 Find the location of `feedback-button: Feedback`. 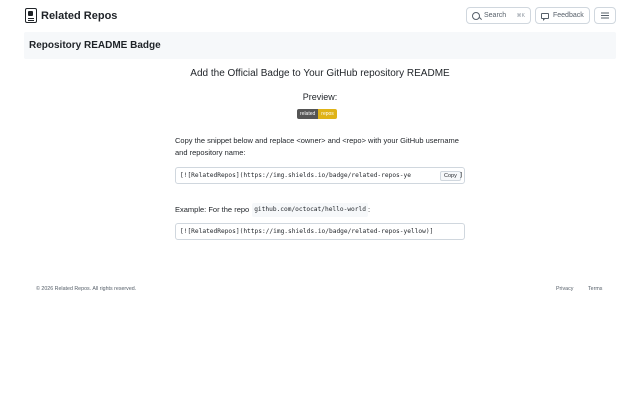

feedback-button: Feedback is located at coordinates (562, 15).